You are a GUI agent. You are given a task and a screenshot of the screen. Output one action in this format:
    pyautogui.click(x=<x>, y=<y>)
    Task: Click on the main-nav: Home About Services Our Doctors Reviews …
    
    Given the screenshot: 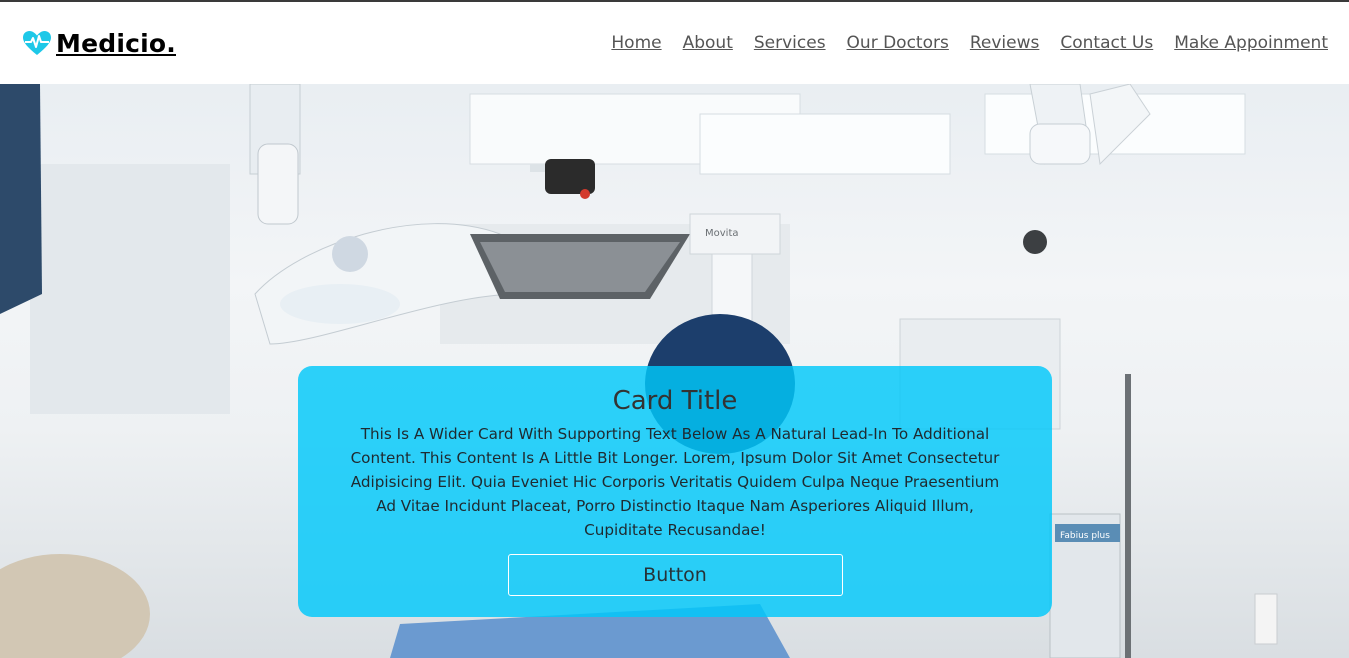 What is the action you would take?
    pyautogui.click(x=969, y=43)
    